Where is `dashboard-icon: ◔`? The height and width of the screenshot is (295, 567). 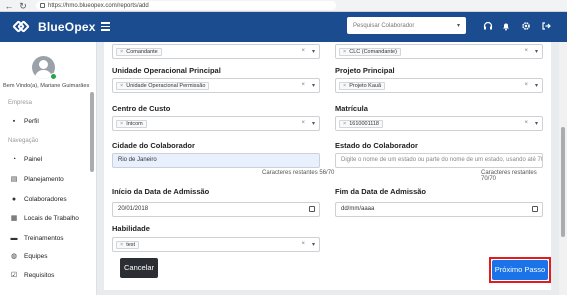
dashboard-icon: ◔ is located at coordinates (14, 159).